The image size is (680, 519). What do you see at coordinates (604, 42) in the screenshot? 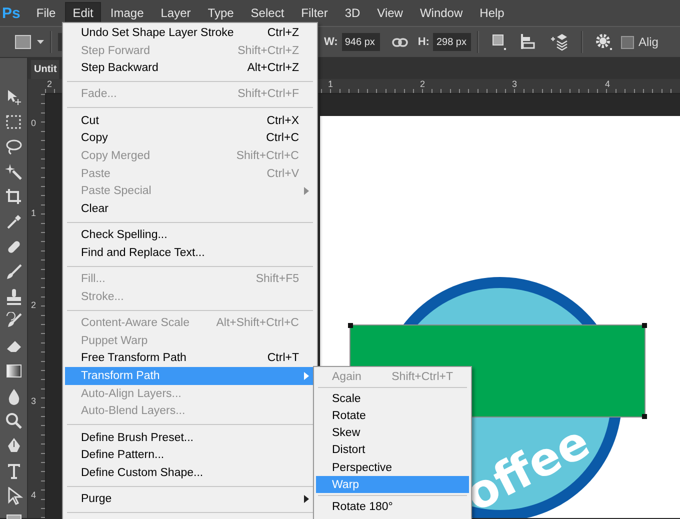
I see `settings-icon` at bounding box center [604, 42].